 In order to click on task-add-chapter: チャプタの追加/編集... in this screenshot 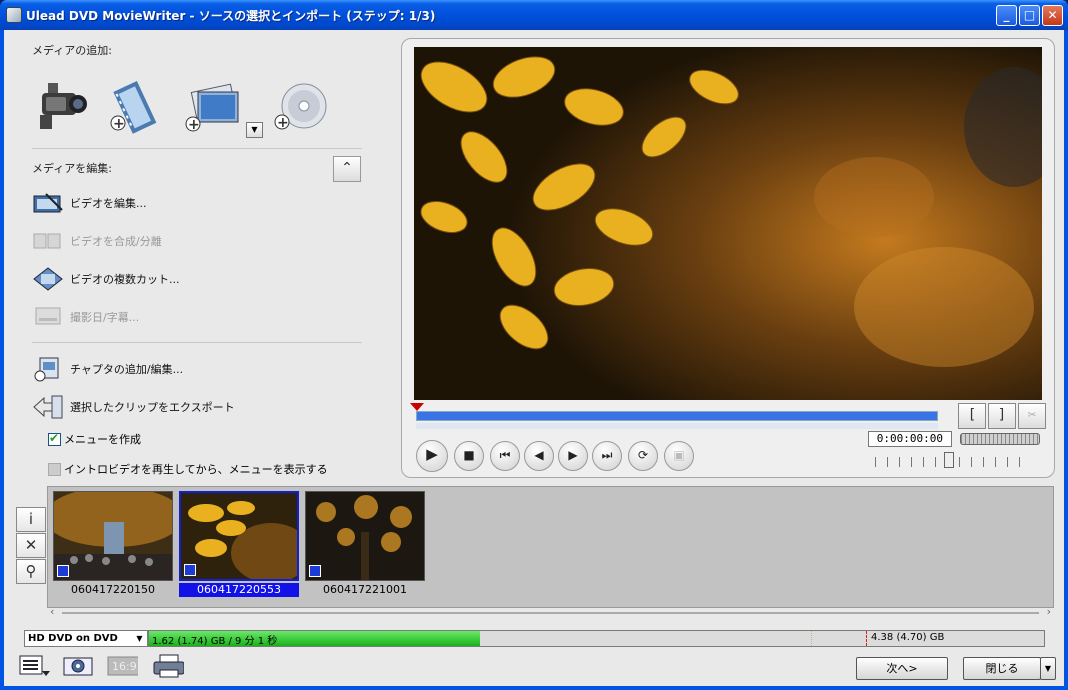, I will do `click(107, 369)`.